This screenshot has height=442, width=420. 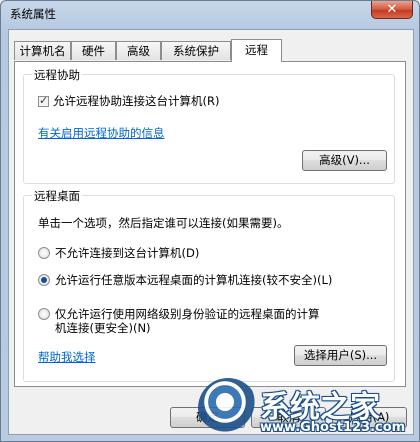 I want to click on allow-any-version-label: 允许运行任意版本远程桌面的计算机连接(较不安全)(L), so click(x=193, y=280).